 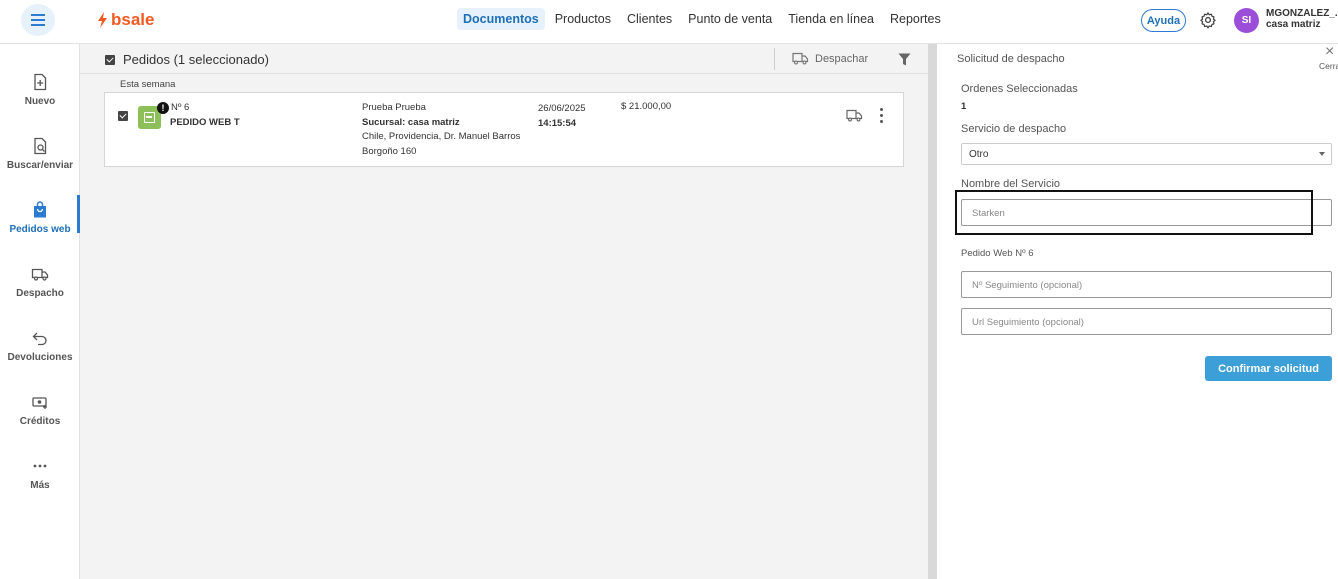 What do you see at coordinates (831, 19) in the screenshot?
I see `nav-tienda-en-linea: Tienda en línea` at bounding box center [831, 19].